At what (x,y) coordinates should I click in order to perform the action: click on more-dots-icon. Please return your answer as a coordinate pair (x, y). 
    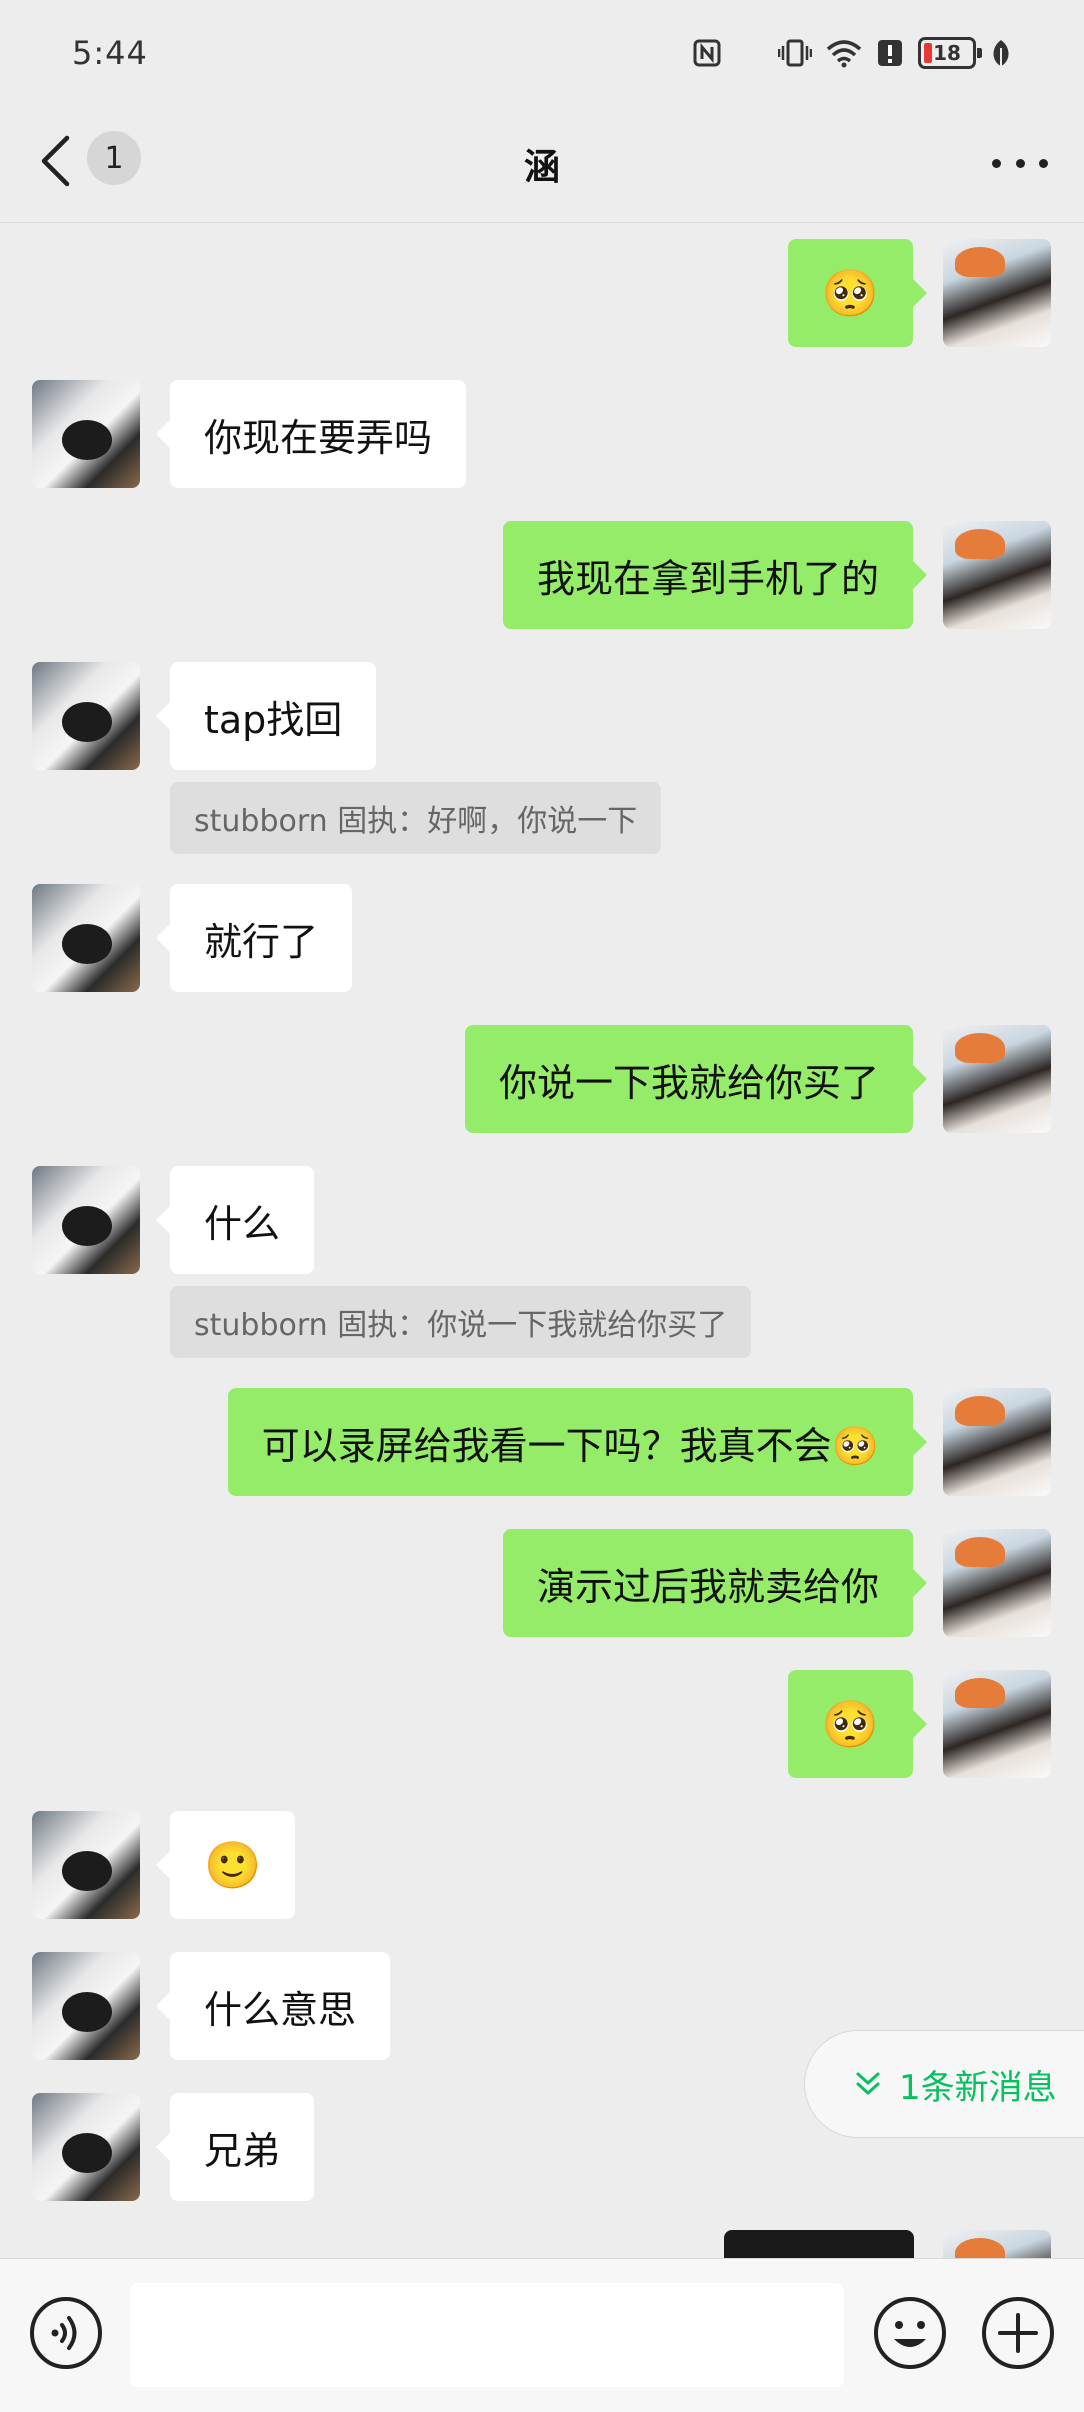
    Looking at the image, I should click on (996, 163).